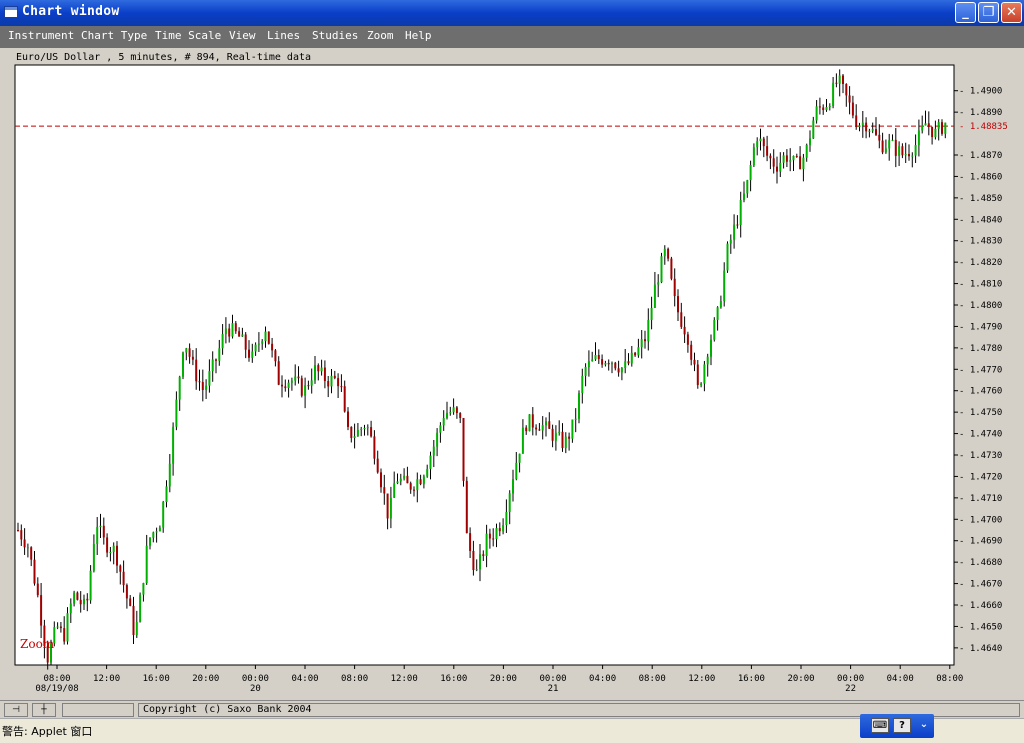 The width and height of the screenshot is (1024, 743). Describe the element at coordinates (44, 710) in the screenshot. I see `crosshair-tool-button: ┼` at that location.